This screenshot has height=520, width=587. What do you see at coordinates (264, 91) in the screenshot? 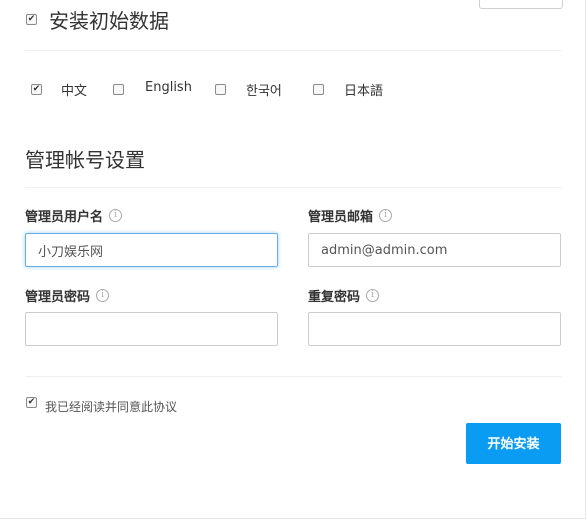
I see `lang-label-ko: 한국어` at bounding box center [264, 91].